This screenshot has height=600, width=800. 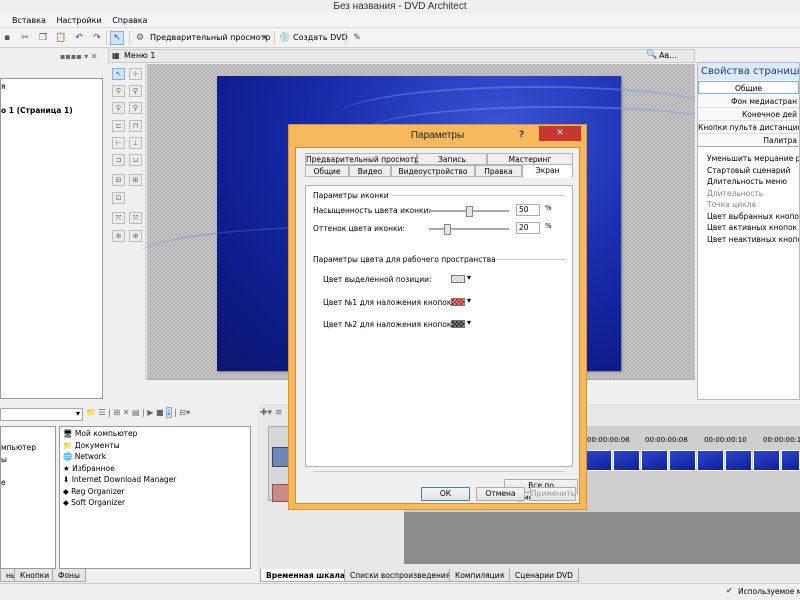 What do you see at coordinates (544, 575) in the screenshot?
I see `tab-dvd-scenarios: Сценарии DVD` at bounding box center [544, 575].